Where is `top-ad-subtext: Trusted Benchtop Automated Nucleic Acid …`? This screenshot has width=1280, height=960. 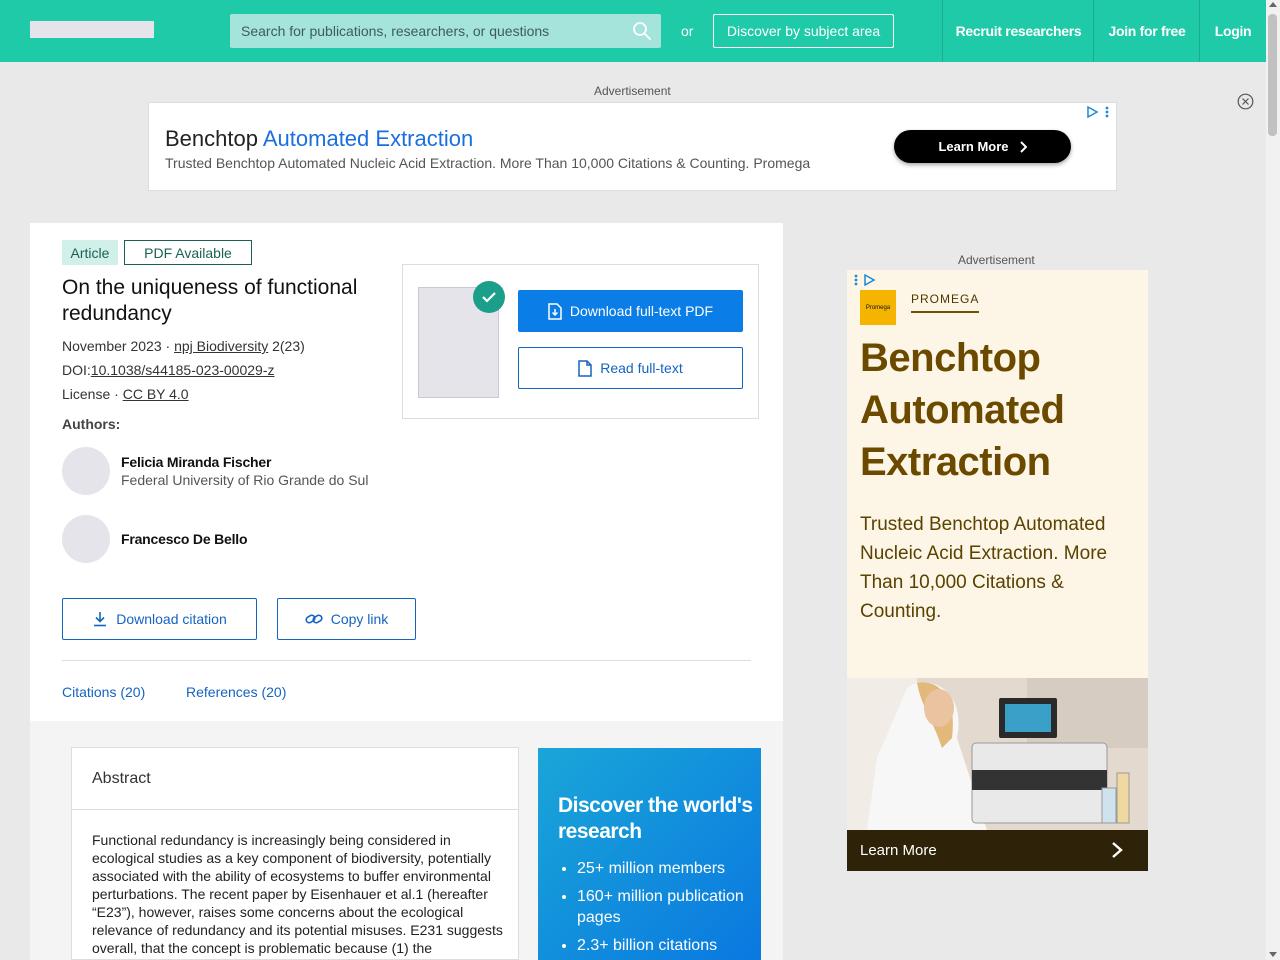
top-ad-subtext: Trusted Benchtop Automated Nucleic Acid … is located at coordinates (488, 163).